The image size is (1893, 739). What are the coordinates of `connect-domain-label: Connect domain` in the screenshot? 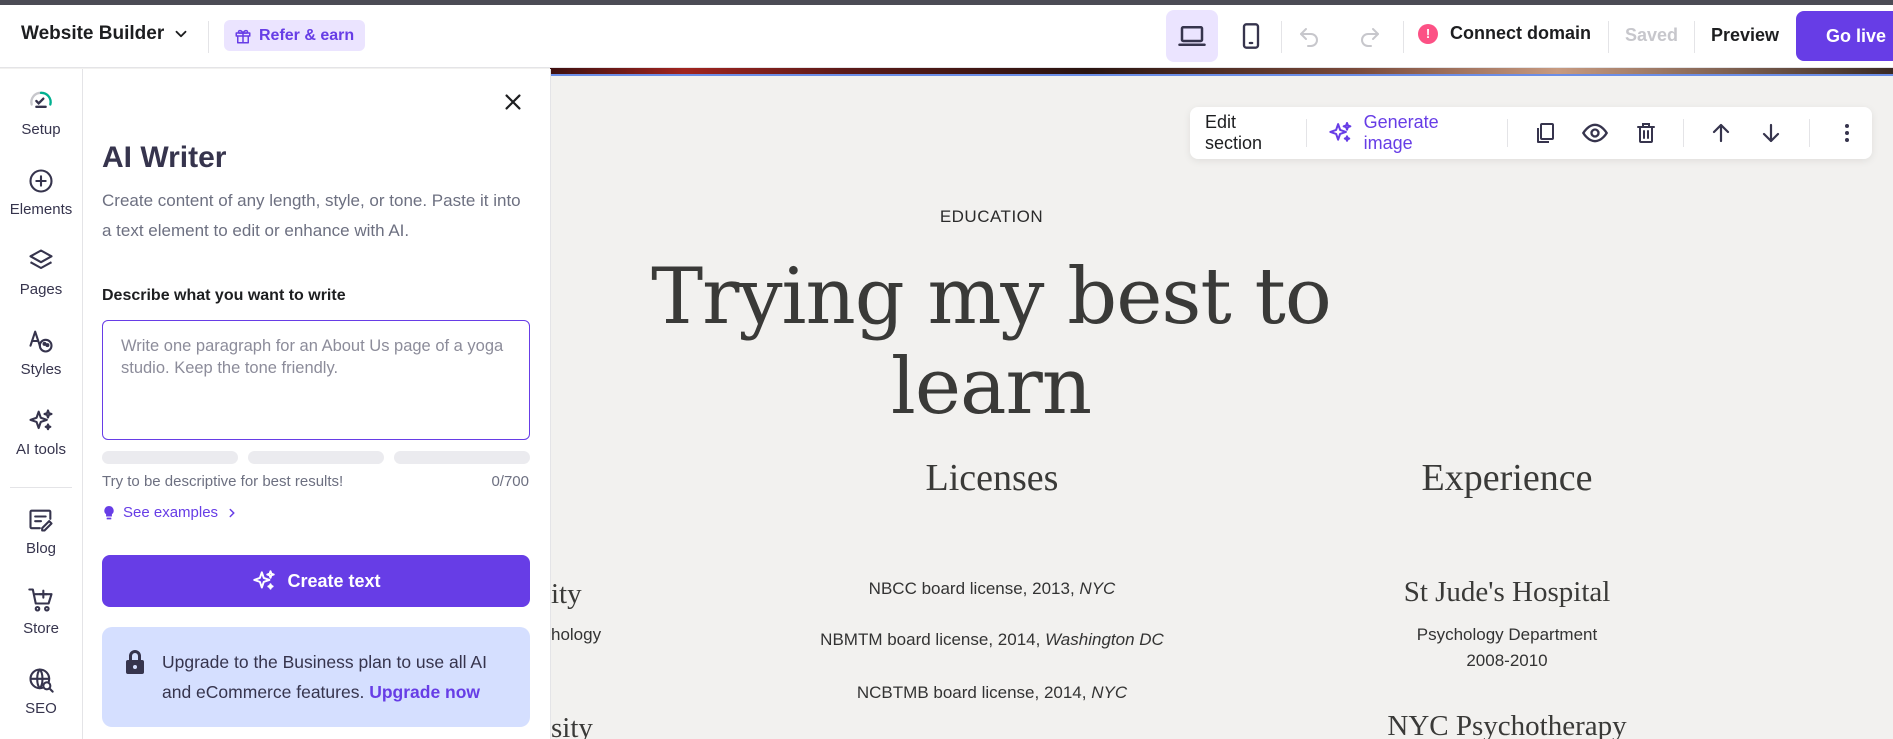 It's located at (1521, 33).